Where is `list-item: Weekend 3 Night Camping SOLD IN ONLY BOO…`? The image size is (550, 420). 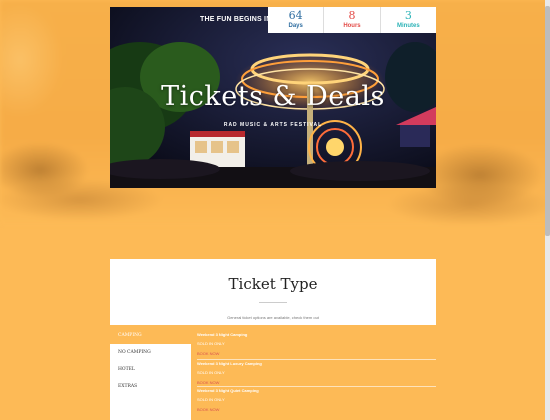 list-item: Weekend 3 Night Camping SOLD IN ONLY BOO… is located at coordinates (316, 344).